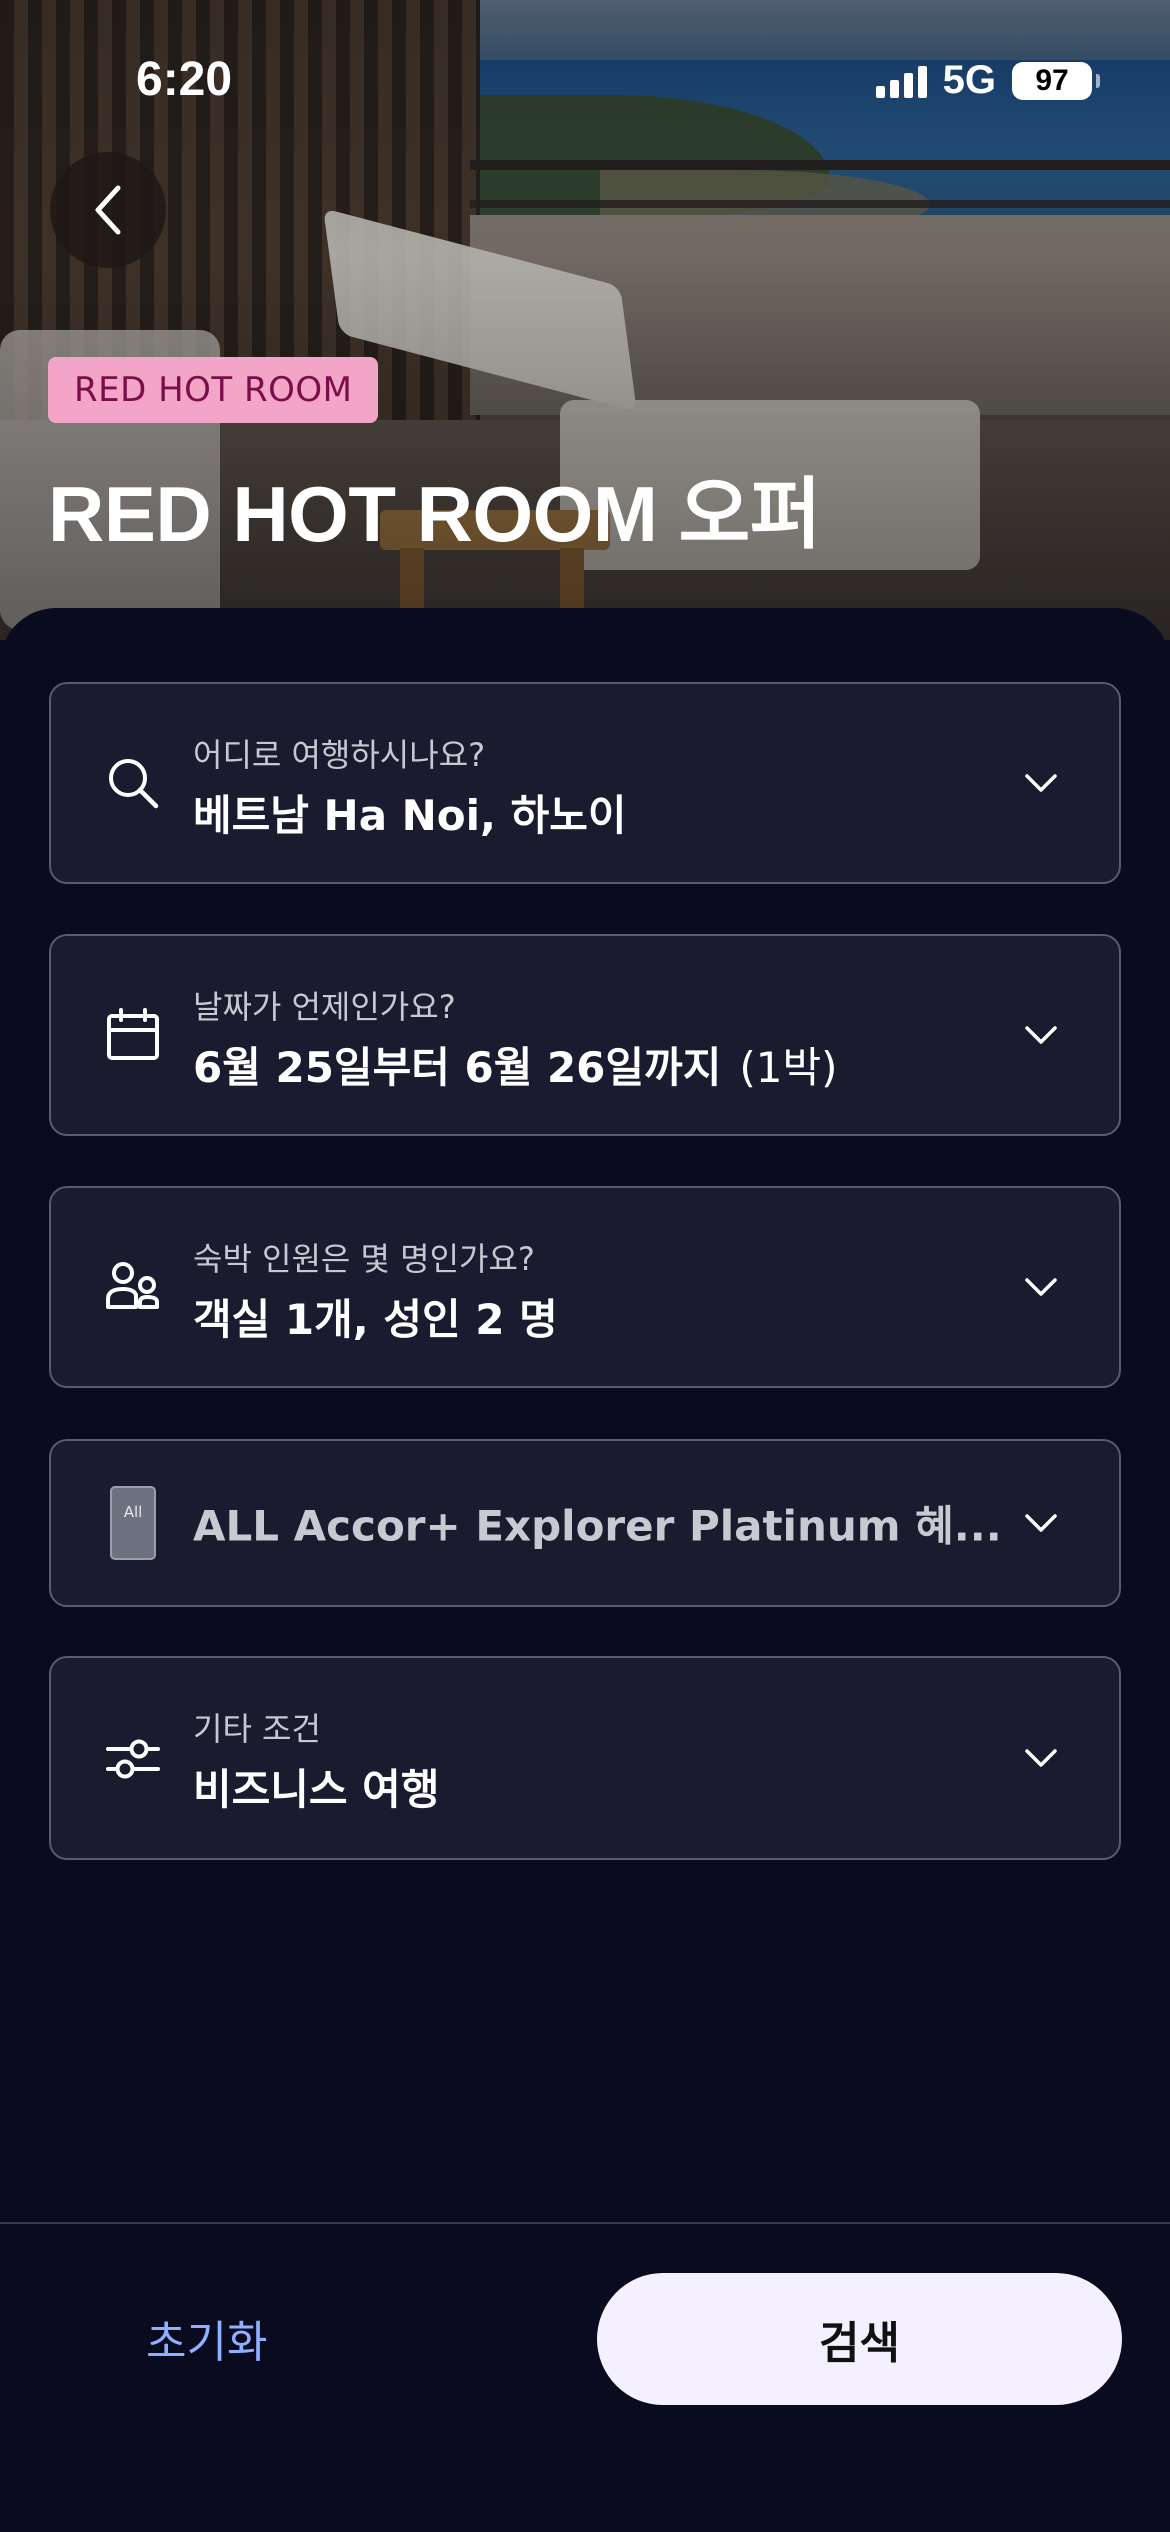  I want to click on destination-field: 어디로 여행하시나요? 베트남 Ha Noi, 하노이, so click(585, 783).